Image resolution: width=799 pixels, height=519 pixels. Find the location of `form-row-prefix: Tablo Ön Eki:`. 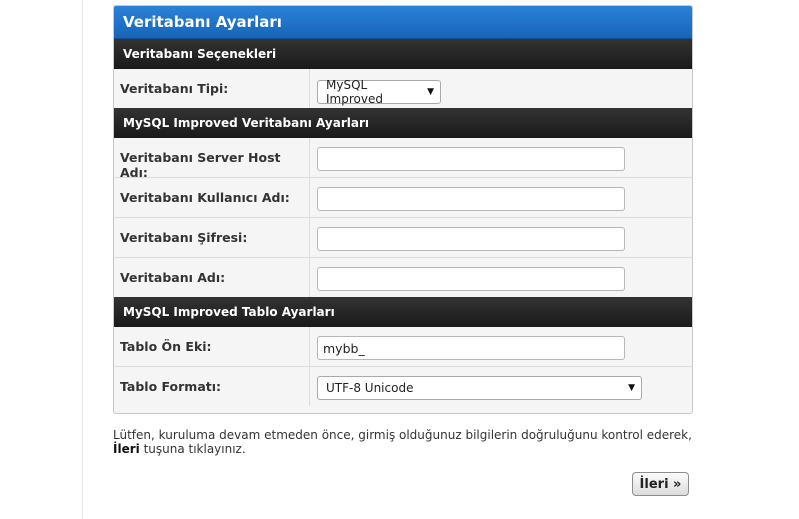

form-row-prefix: Tablo Ön Eki: is located at coordinates (403, 346).